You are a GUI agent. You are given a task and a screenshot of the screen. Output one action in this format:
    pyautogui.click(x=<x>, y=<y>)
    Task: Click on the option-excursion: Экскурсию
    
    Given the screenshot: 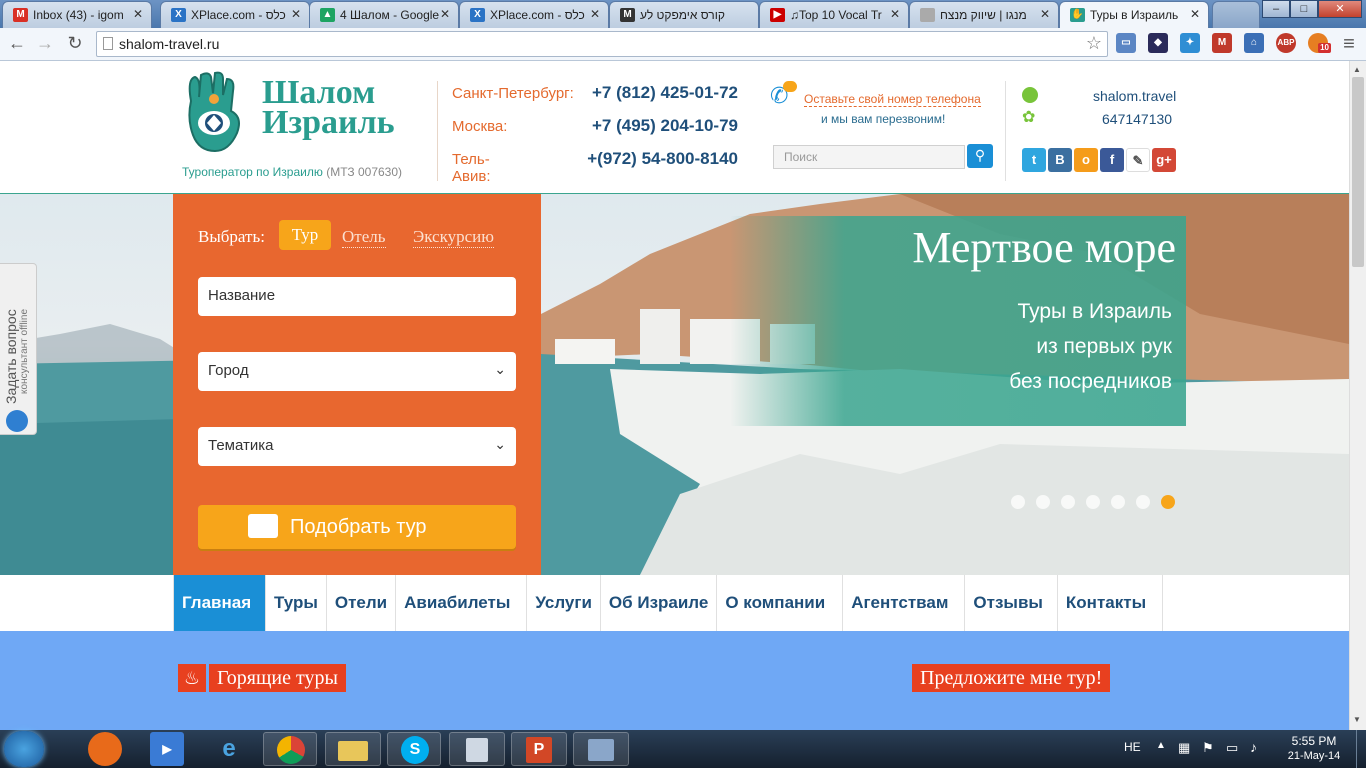 What is the action you would take?
    pyautogui.click(x=453, y=237)
    